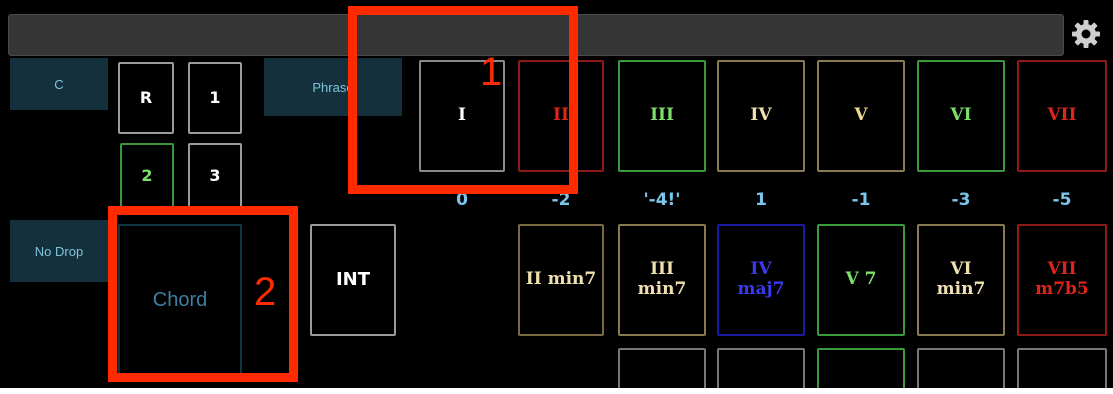 Image resolution: width=1113 pixels, height=394 pixels. Describe the element at coordinates (861, 200) in the screenshot. I see `offset-value: -1` at that location.